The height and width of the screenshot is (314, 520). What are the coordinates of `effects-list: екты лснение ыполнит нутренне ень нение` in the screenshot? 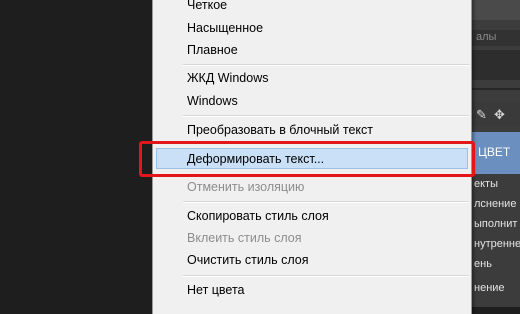 It's located at (495, 240).